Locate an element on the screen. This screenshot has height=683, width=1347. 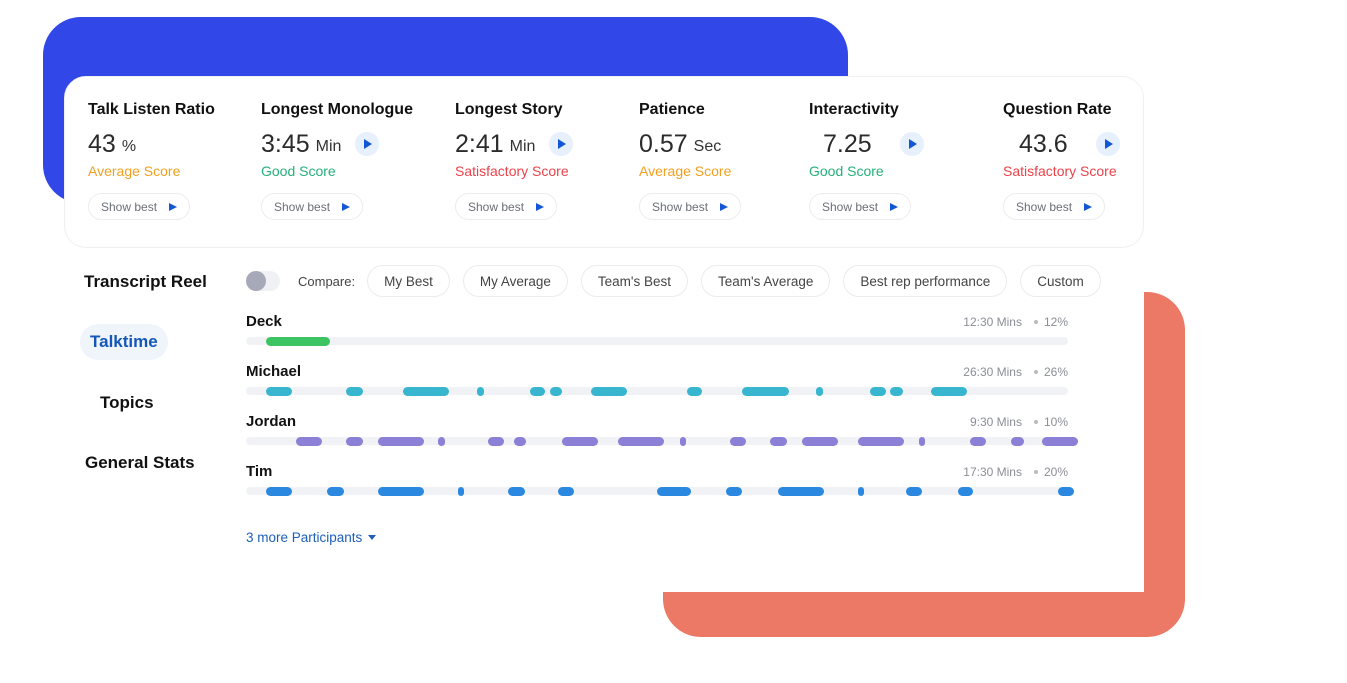
metric-unit: % is located at coordinates (129, 146).